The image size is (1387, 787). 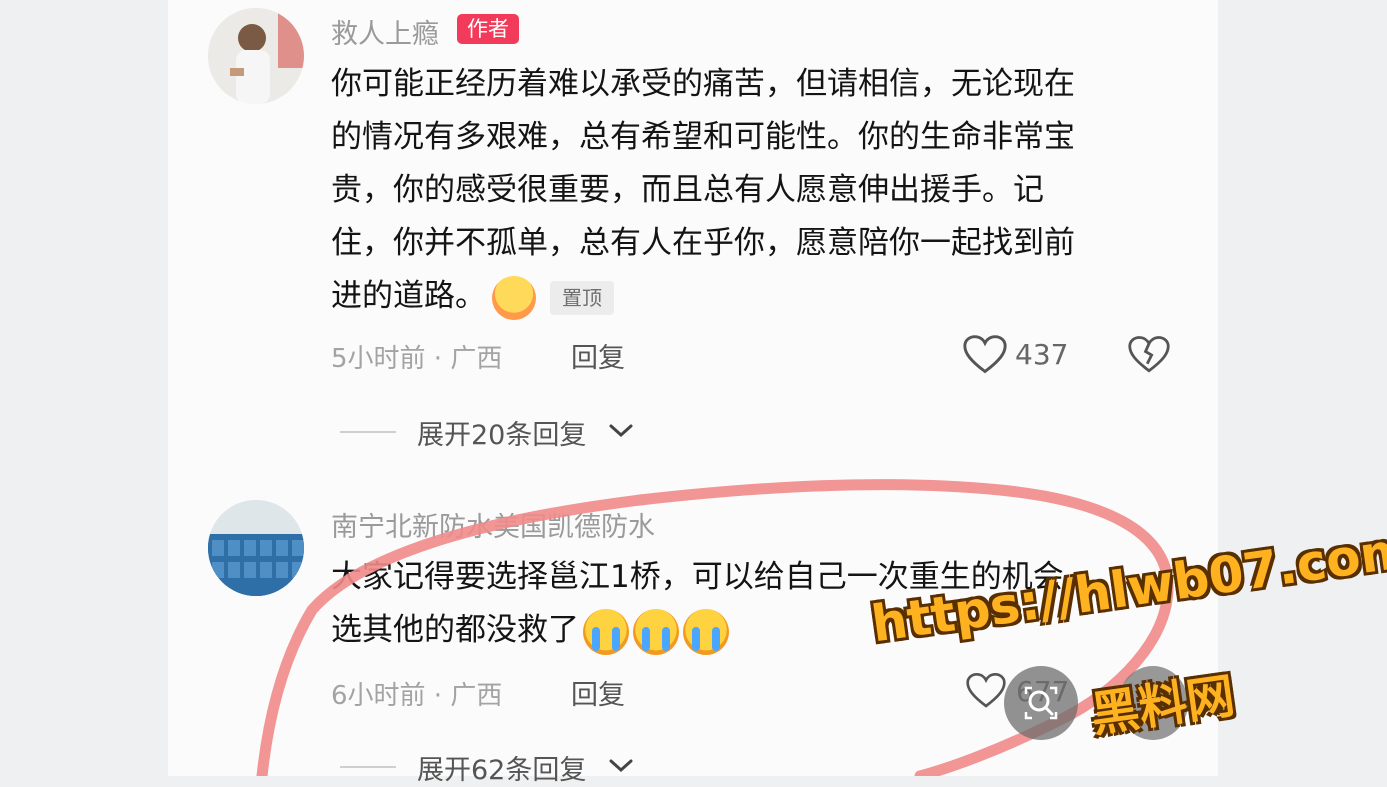 What do you see at coordinates (582, 297) in the screenshot?
I see `pinned-label: 置顶` at bounding box center [582, 297].